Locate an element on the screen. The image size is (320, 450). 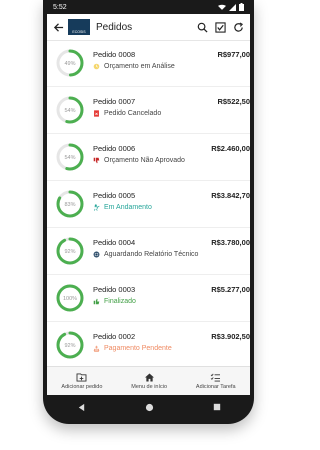
order-status-label: Orçamento Não Aprovado is located at coordinates (144, 160).